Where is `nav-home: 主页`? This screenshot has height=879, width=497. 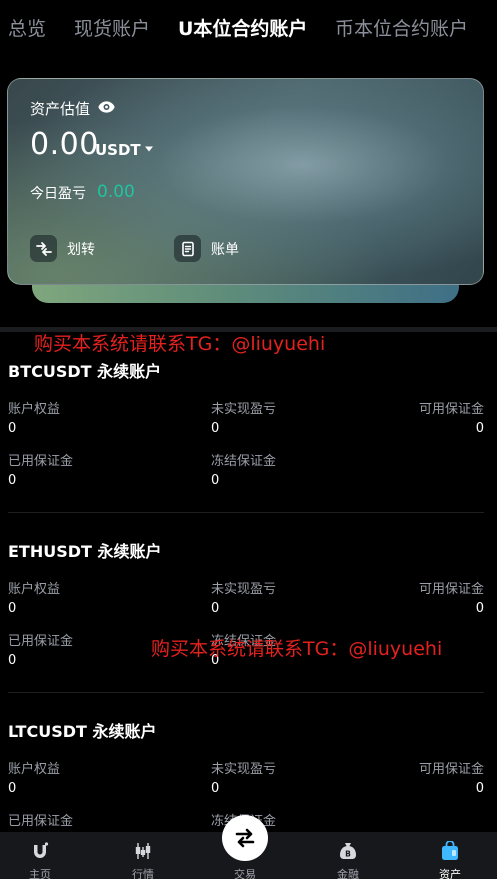 nav-home: 主页 is located at coordinates (40, 855).